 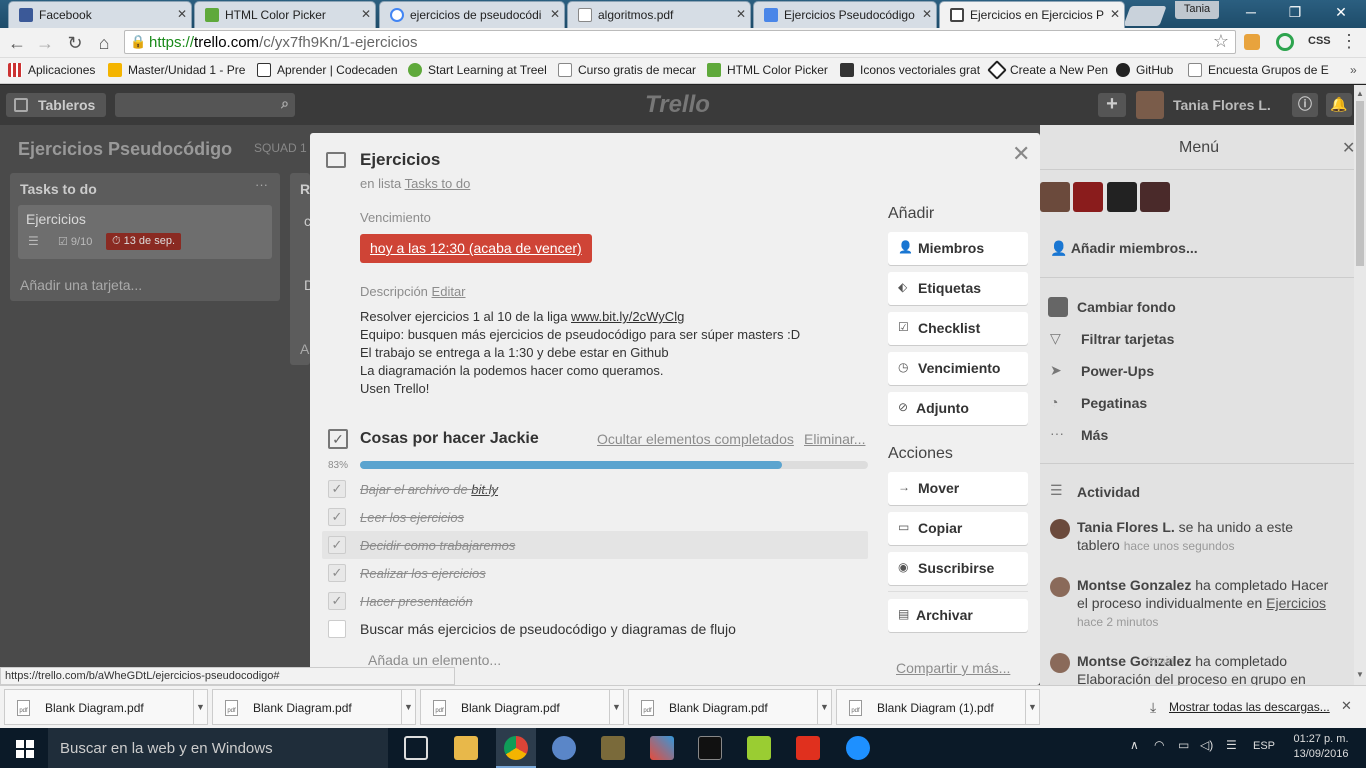 What do you see at coordinates (659, 14) in the screenshot?
I see `tab-algoritmos-pdf: algoritmos.pdf ✕` at bounding box center [659, 14].